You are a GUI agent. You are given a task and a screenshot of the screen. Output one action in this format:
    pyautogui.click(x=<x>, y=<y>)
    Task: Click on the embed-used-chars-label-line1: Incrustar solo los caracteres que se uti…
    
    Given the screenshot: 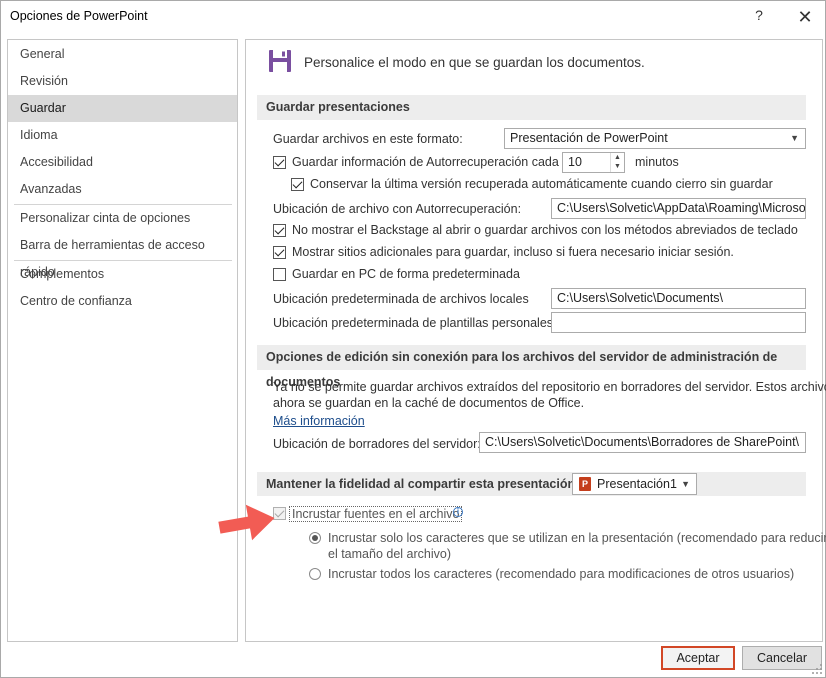 What is the action you would take?
    pyautogui.click(x=577, y=538)
    